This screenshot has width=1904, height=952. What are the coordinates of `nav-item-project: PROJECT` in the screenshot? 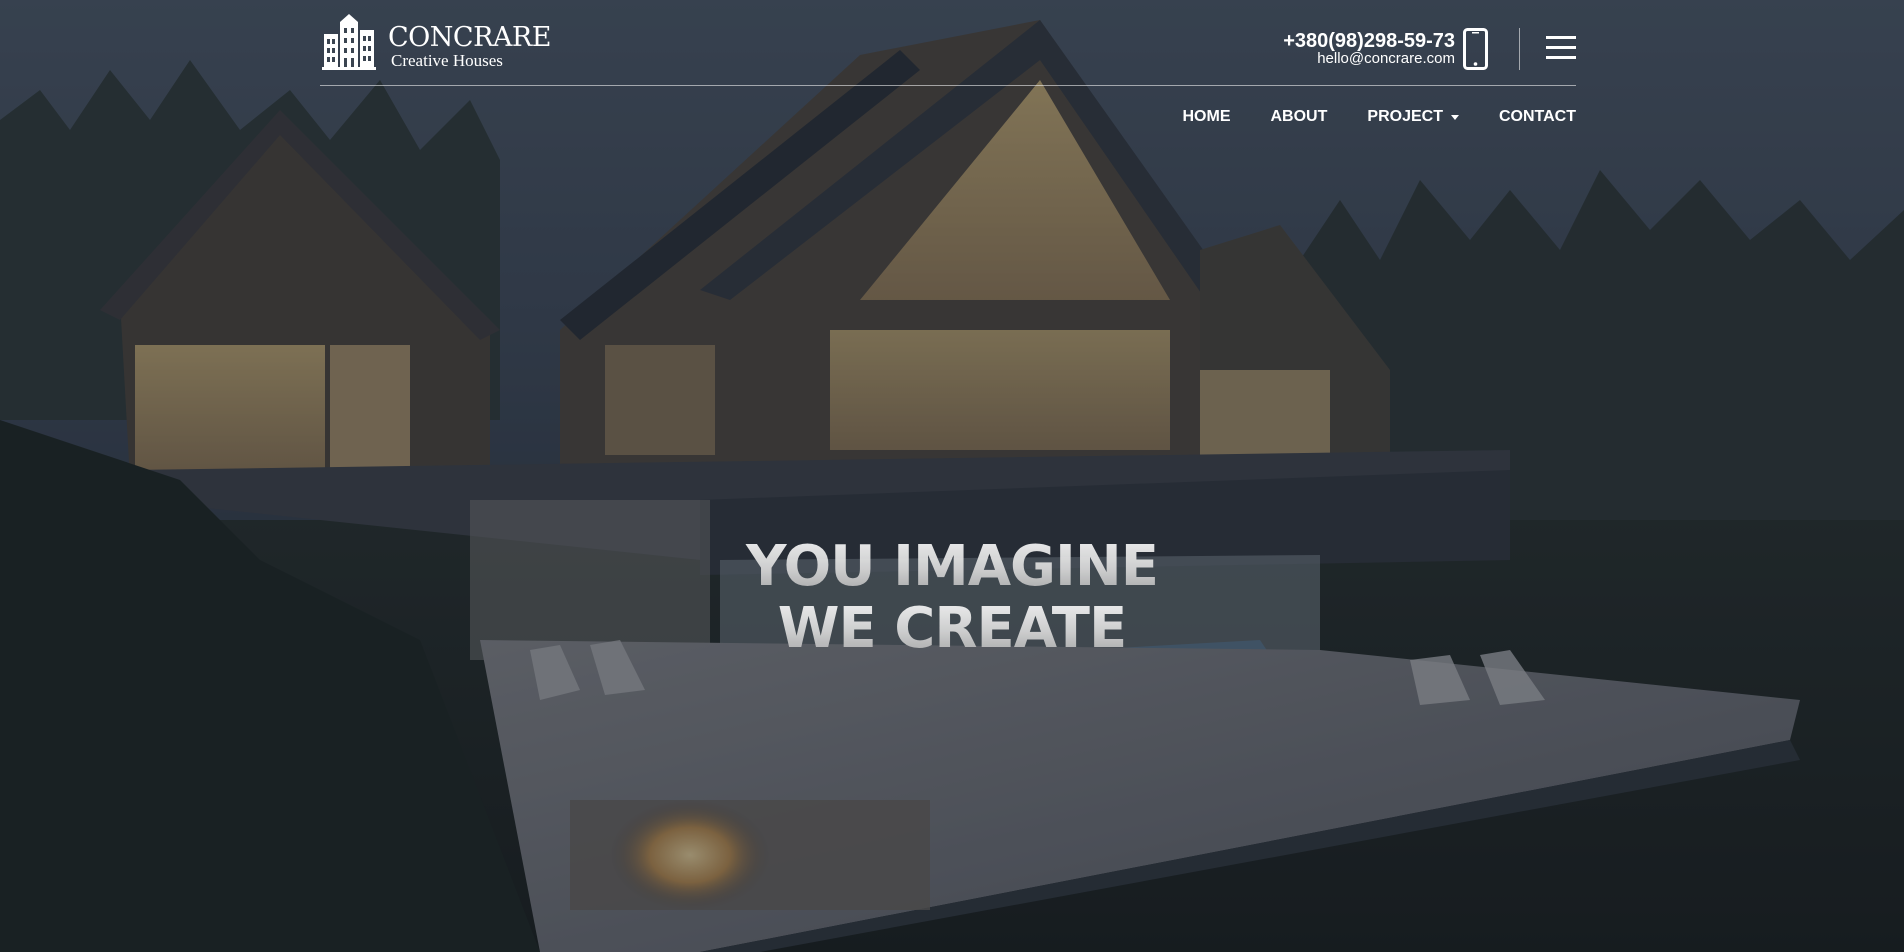 It's located at (1413, 117).